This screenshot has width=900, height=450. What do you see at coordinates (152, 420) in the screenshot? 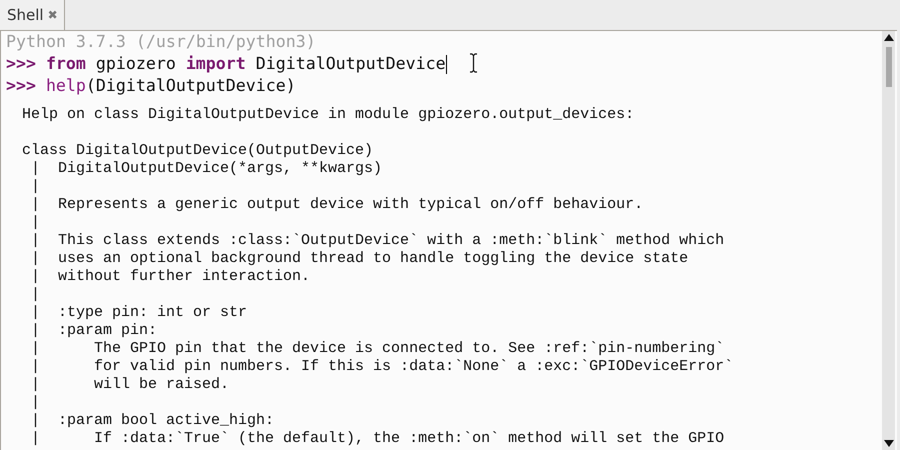
I see `help-text-line: | :param bool active_high:` at bounding box center [152, 420].